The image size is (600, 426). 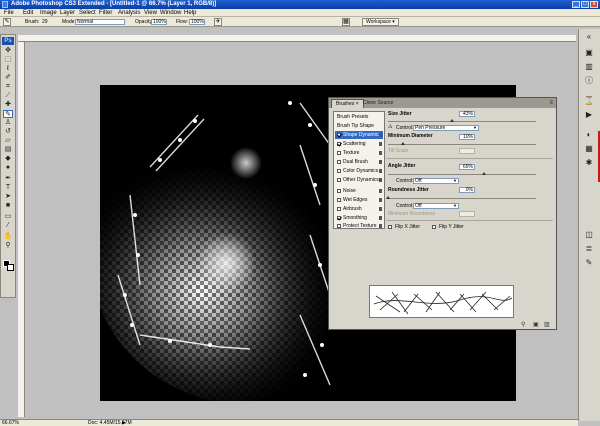 I want to click on new-brush-icon: ▣, so click(x=536, y=325).